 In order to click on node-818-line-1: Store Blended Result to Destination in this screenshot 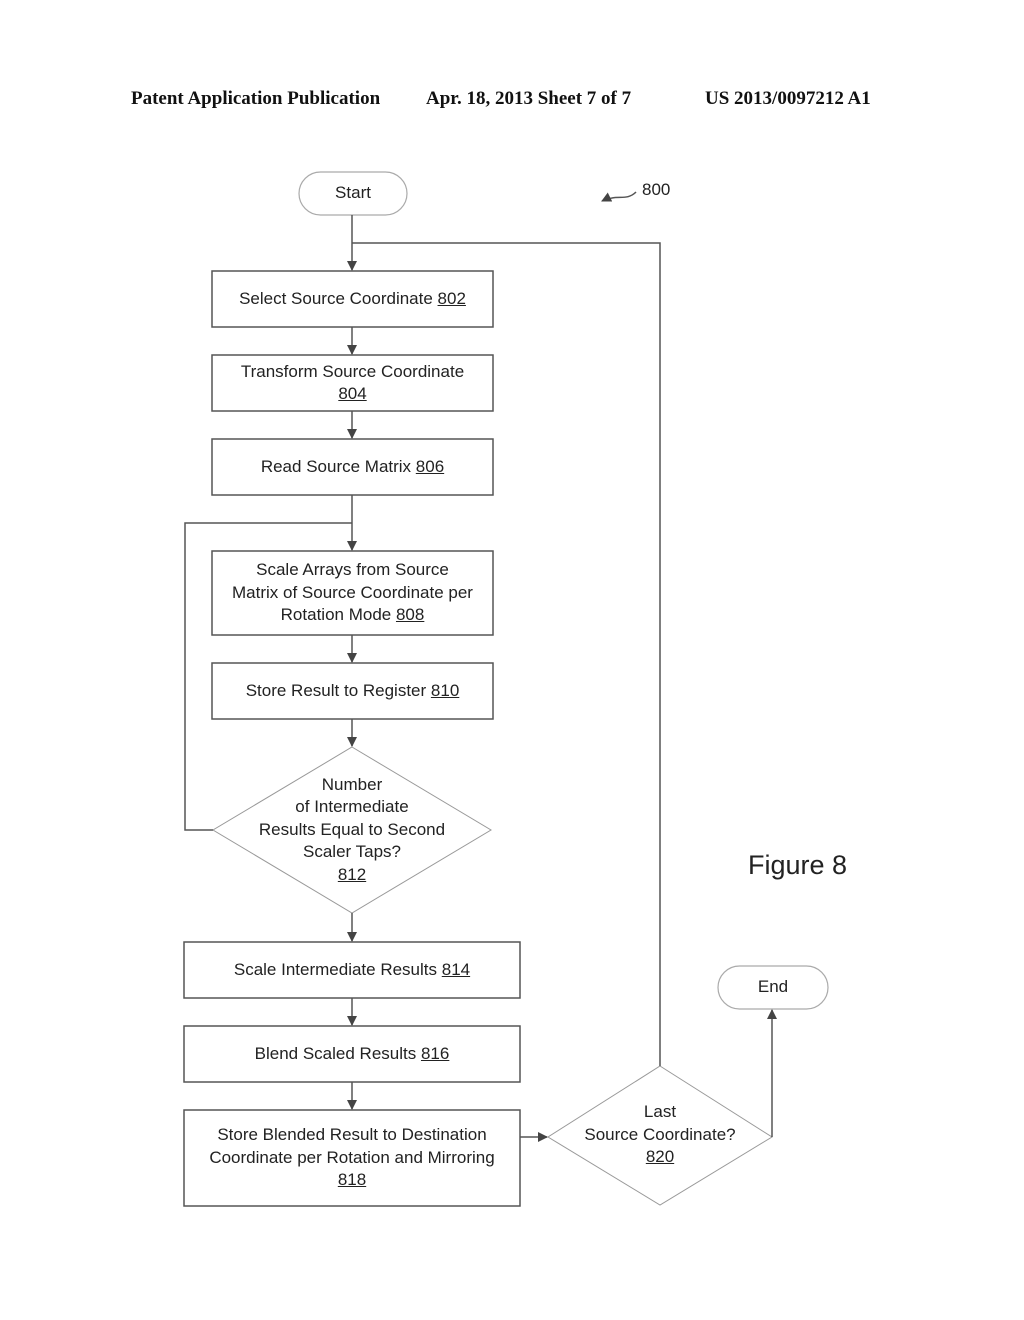, I will do `click(352, 1135)`.